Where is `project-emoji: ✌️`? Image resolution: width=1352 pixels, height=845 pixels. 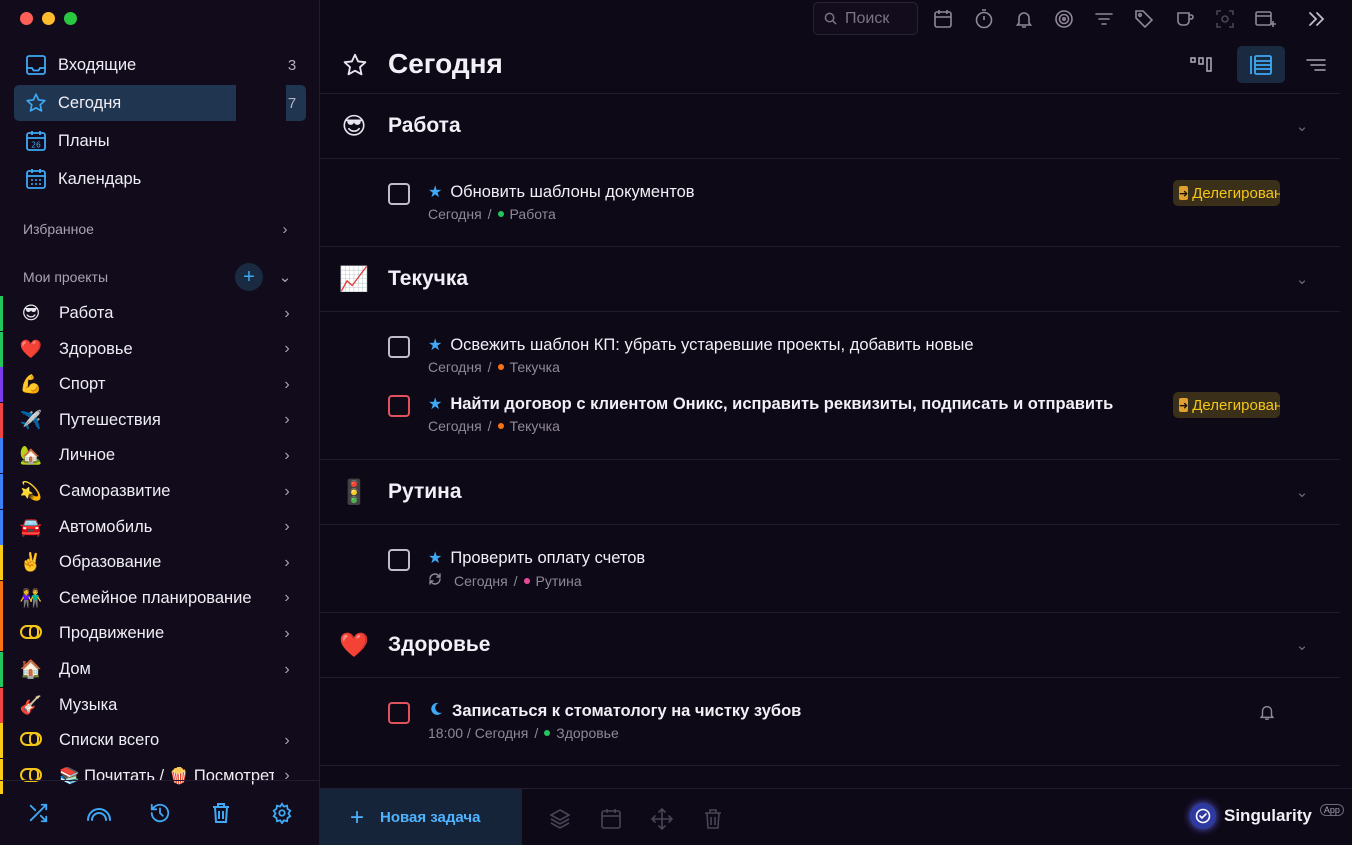 project-emoji: ✌️ is located at coordinates (31, 562).